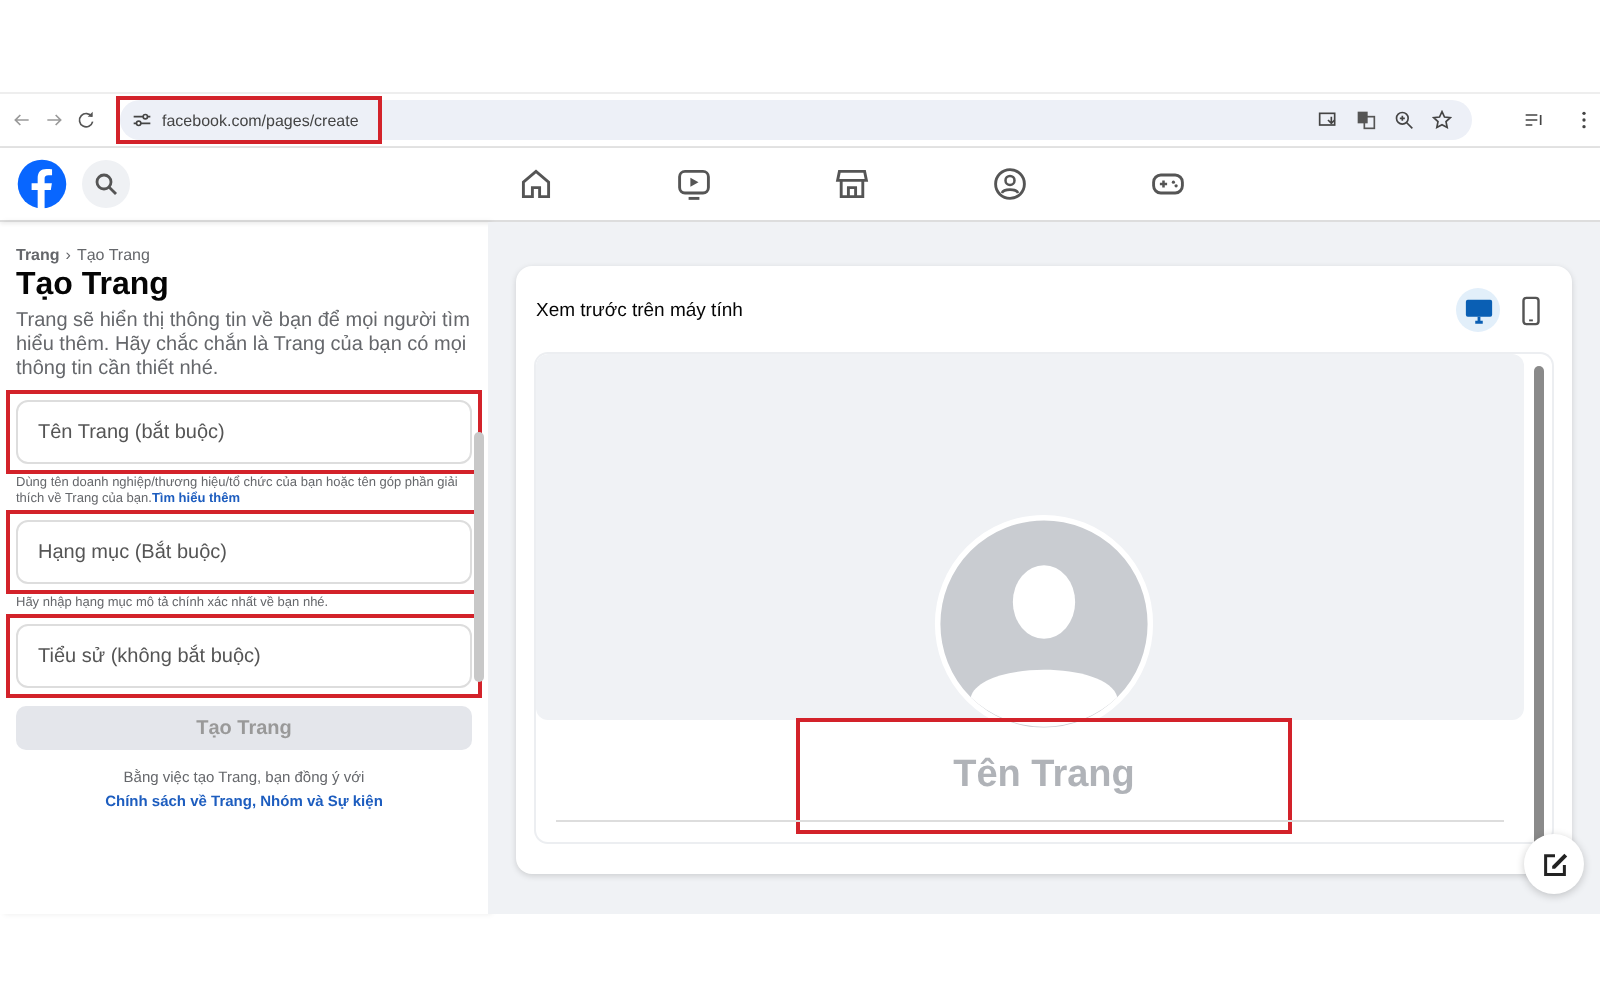  Describe the element at coordinates (535, 184) in the screenshot. I see `home-icon` at that location.